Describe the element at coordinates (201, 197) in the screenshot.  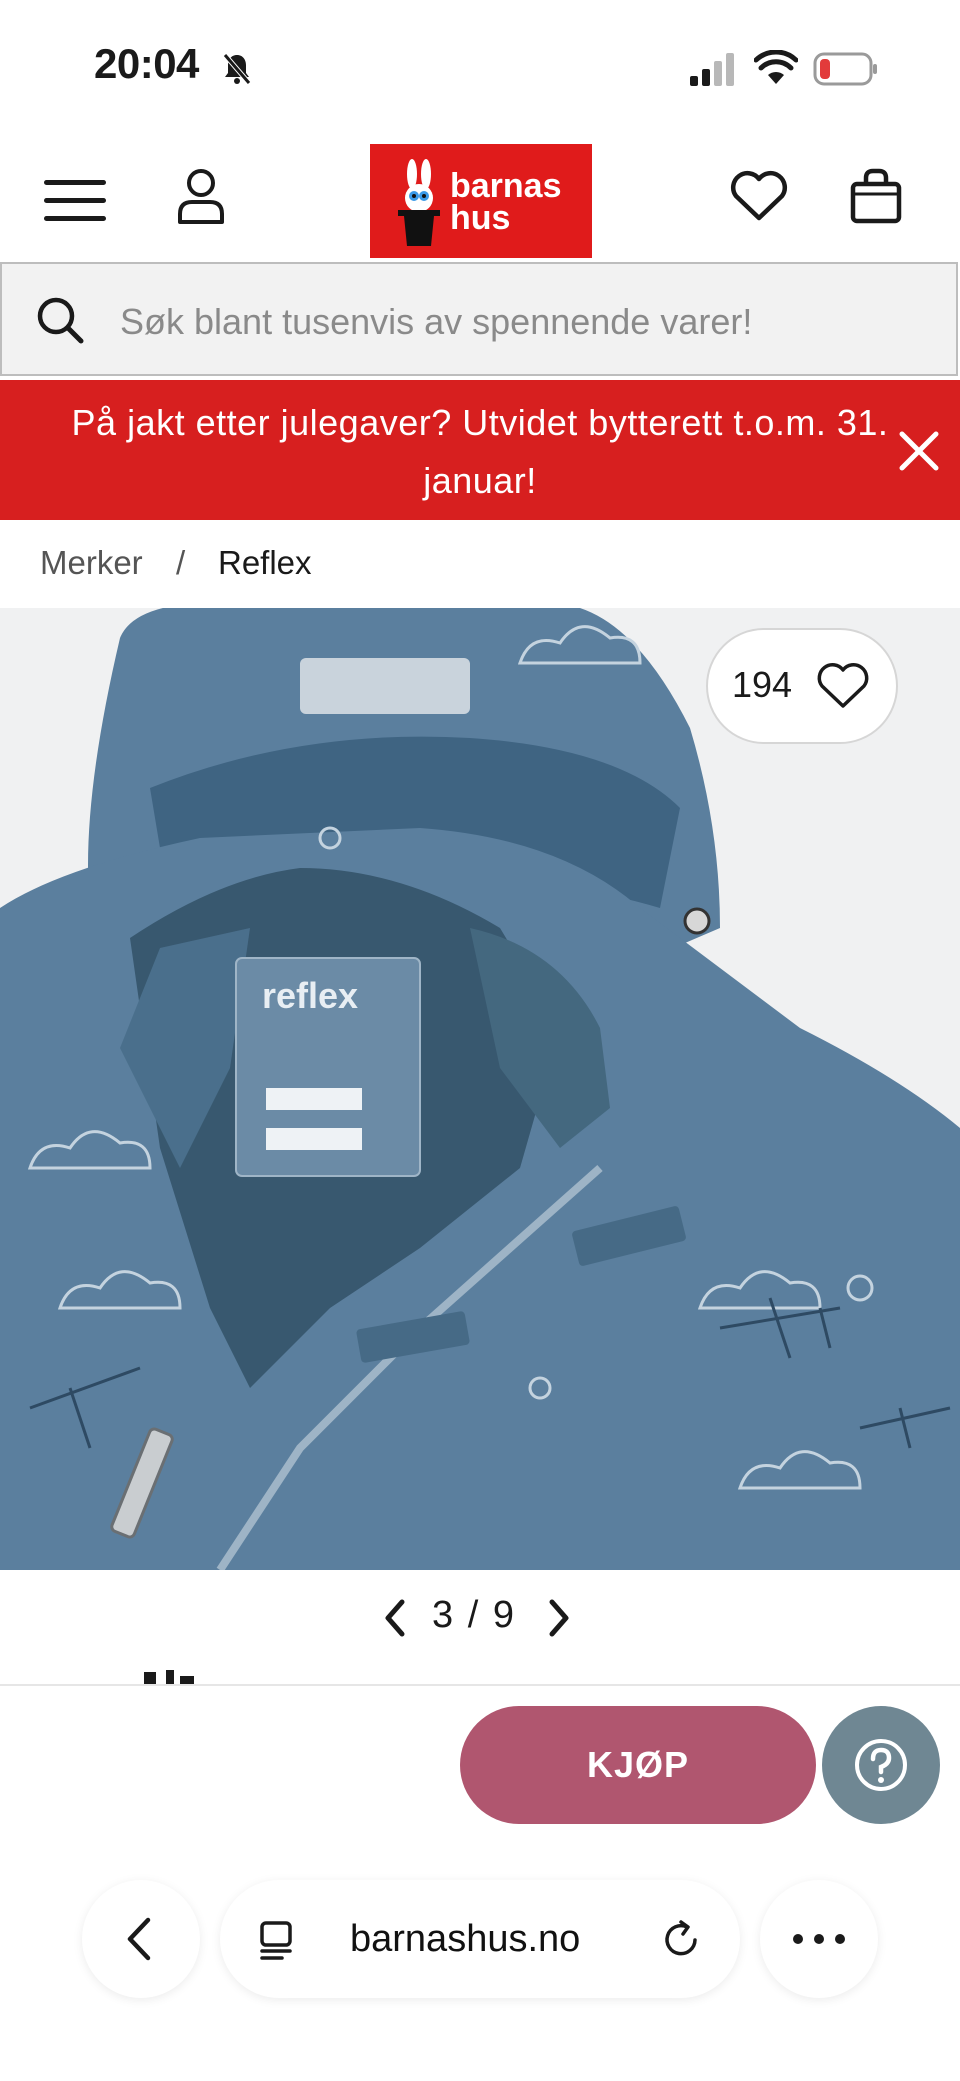
I see `account-icon` at that location.